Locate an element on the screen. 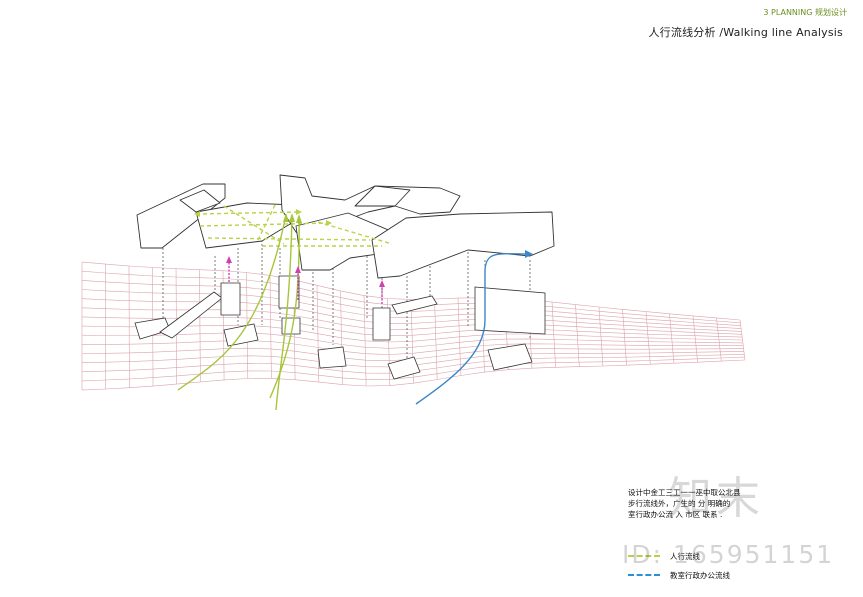 The image size is (863, 597). watermark-id: ID: 165951151 is located at coordinates (728, 554).